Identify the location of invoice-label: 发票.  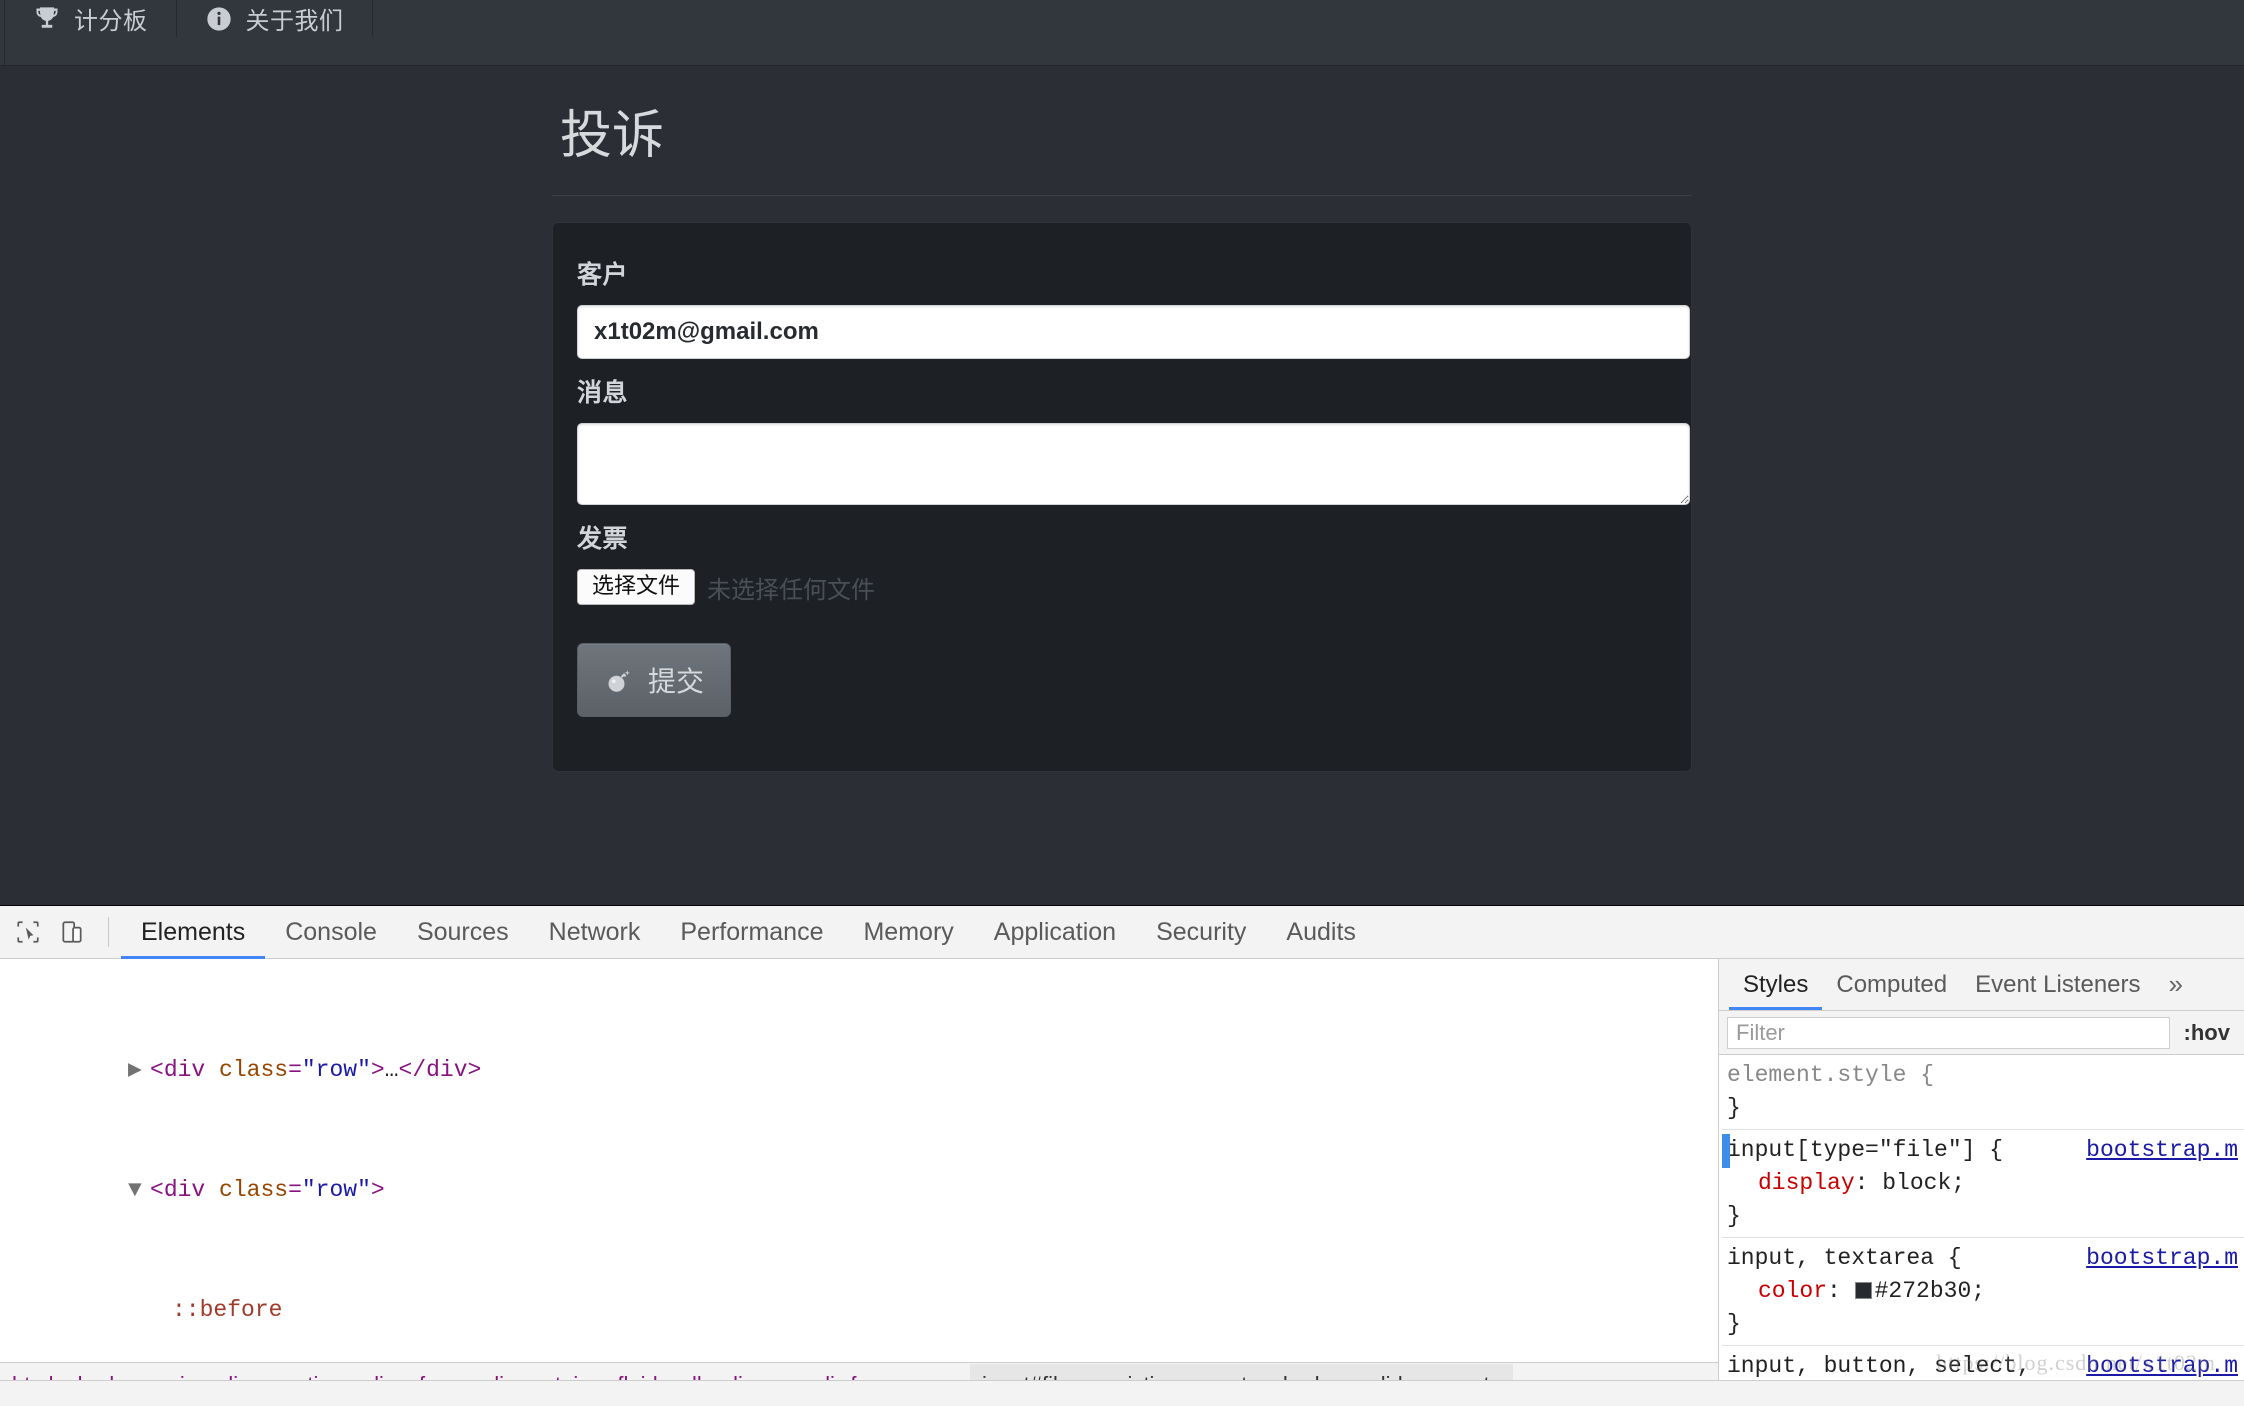
(603, 539).